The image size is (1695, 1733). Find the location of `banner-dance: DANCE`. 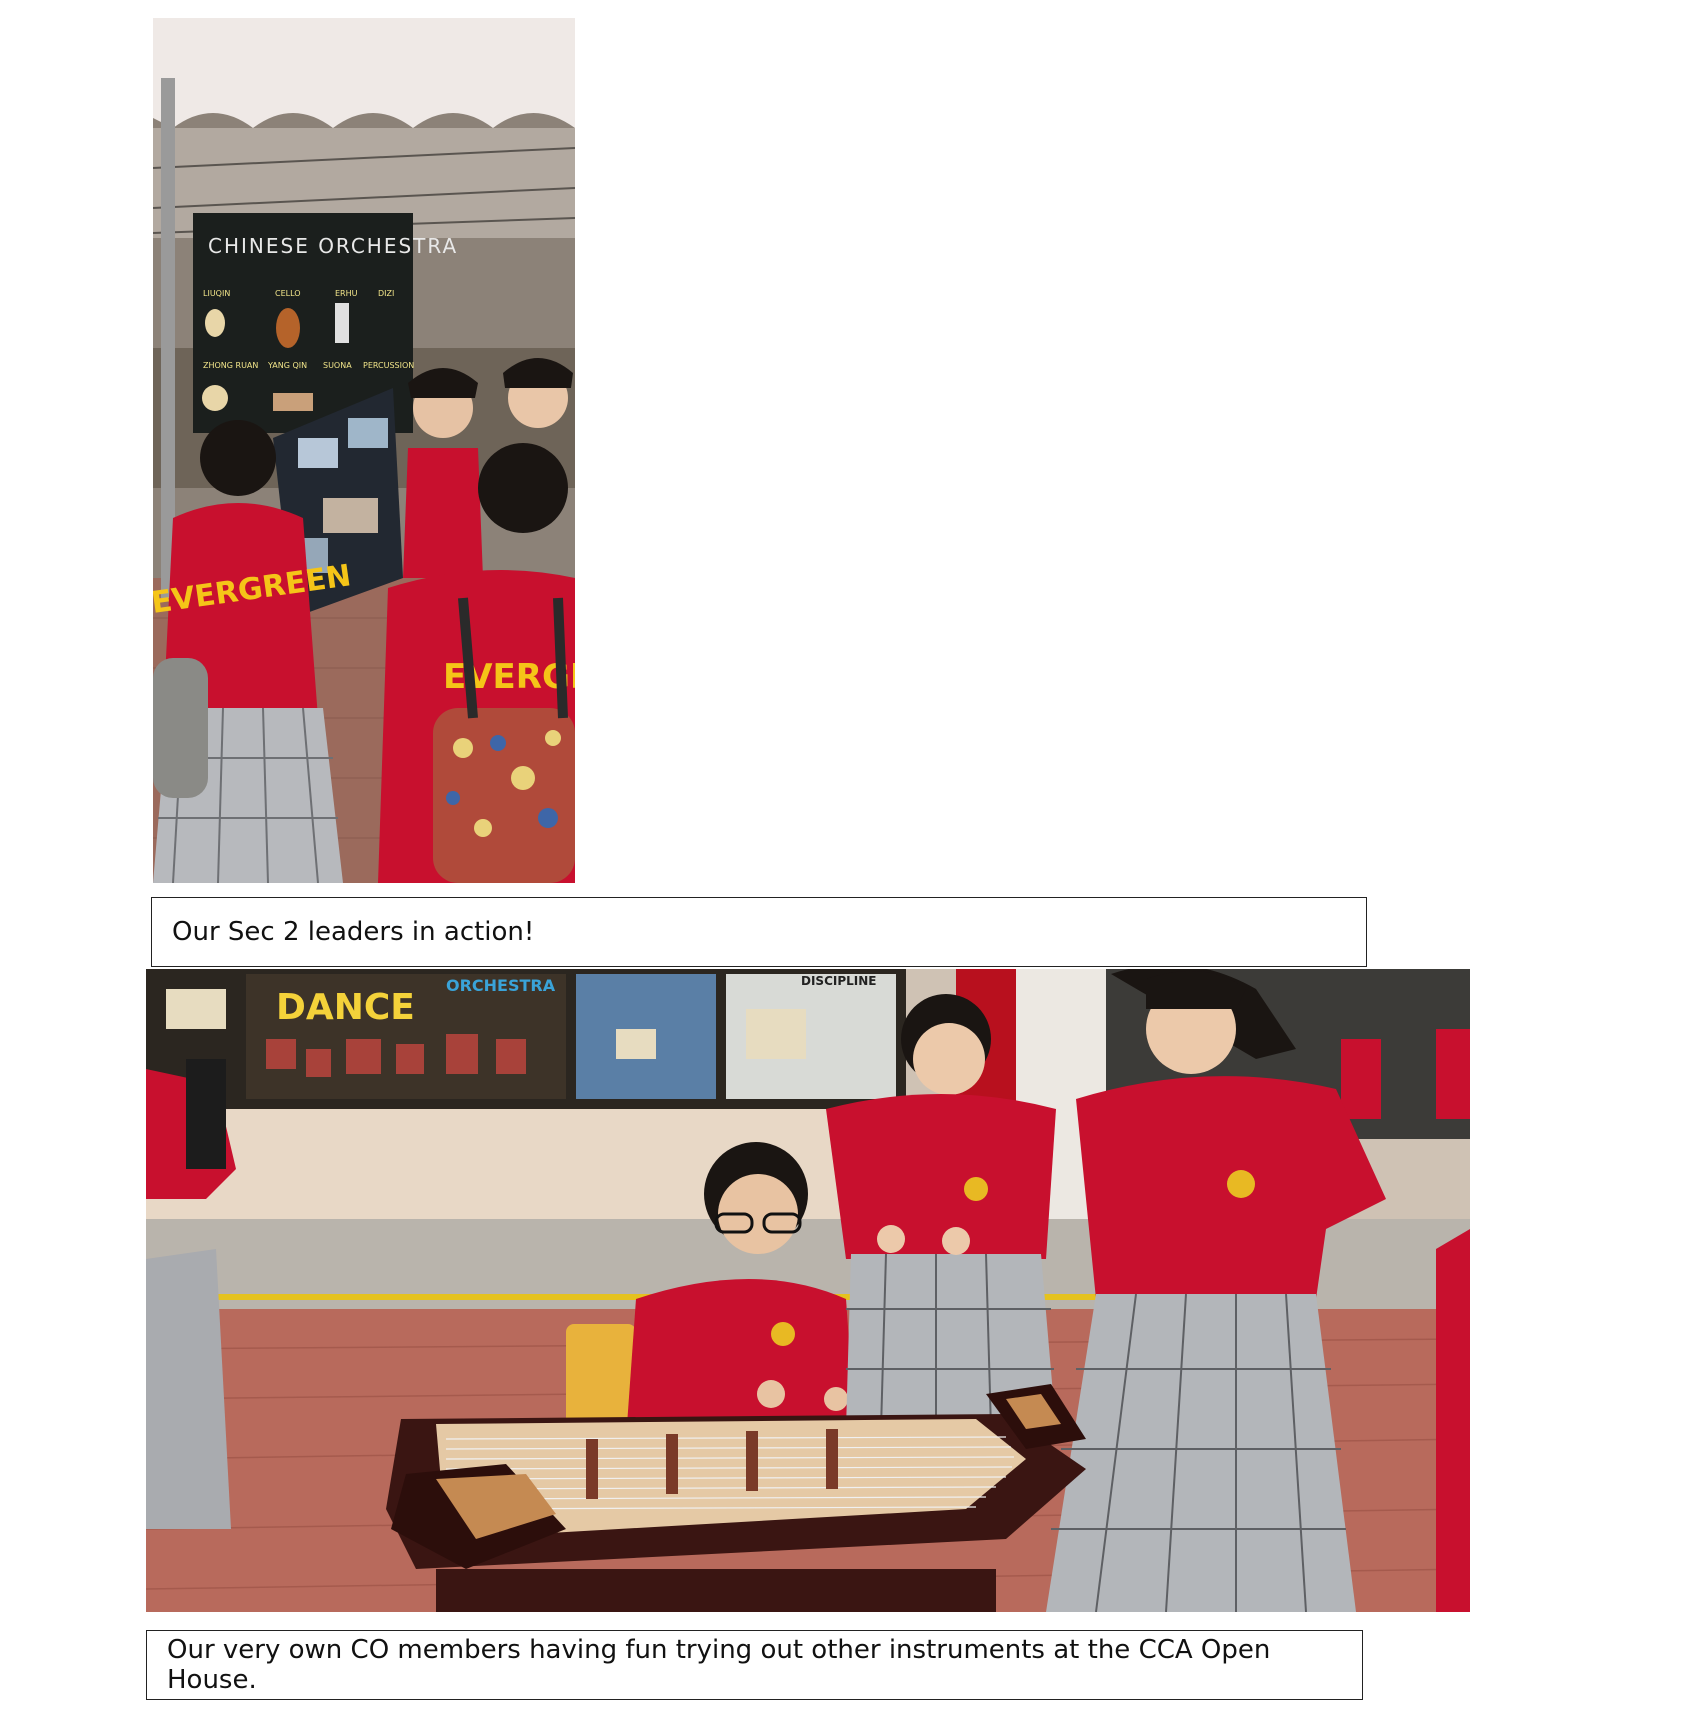

banner-dance: DANCE is located at coordinates (345, 1007).